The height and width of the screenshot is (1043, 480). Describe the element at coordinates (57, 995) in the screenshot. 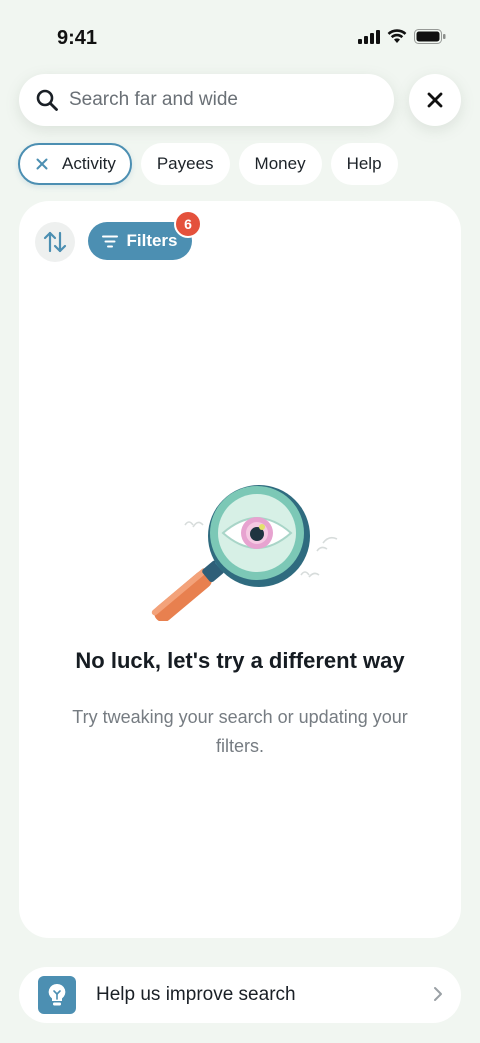

I see `lightbulb-icon` at that location.